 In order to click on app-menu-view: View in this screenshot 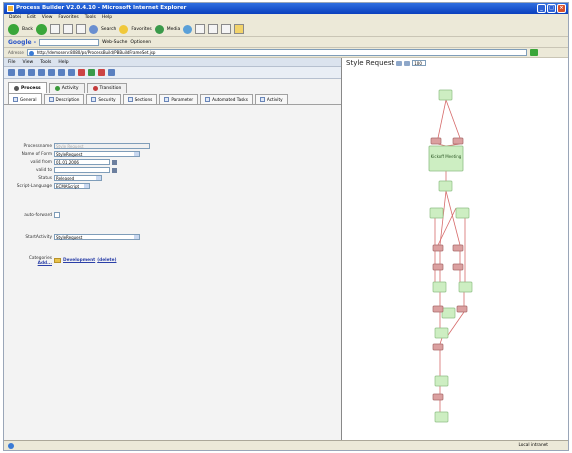, I will do `click(28, 62)`.